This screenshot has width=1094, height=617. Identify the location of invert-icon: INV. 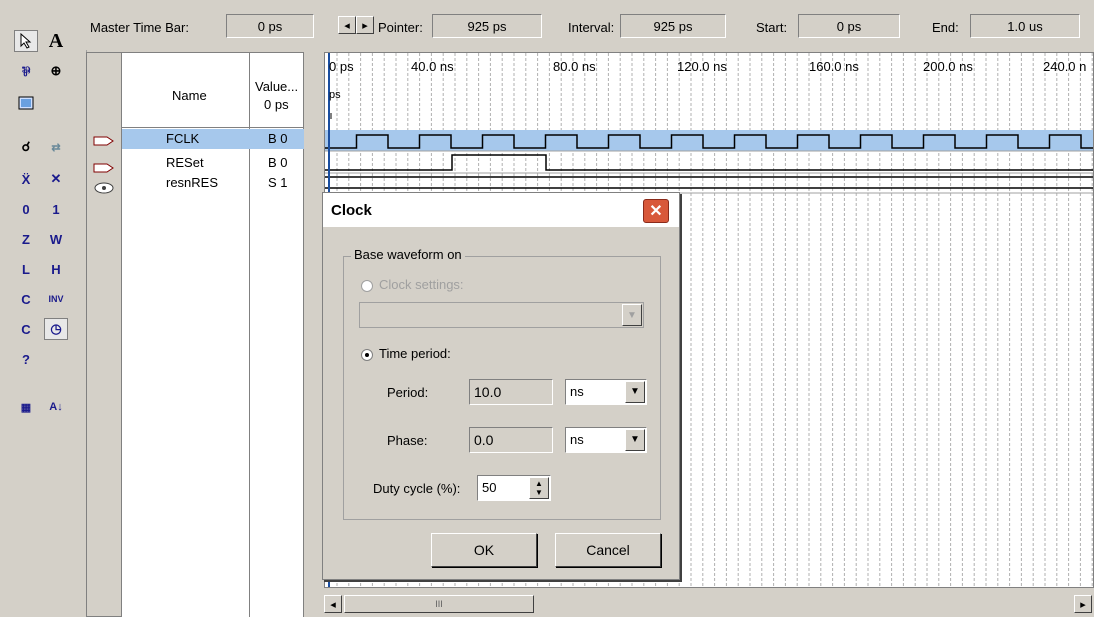
(56, 299).